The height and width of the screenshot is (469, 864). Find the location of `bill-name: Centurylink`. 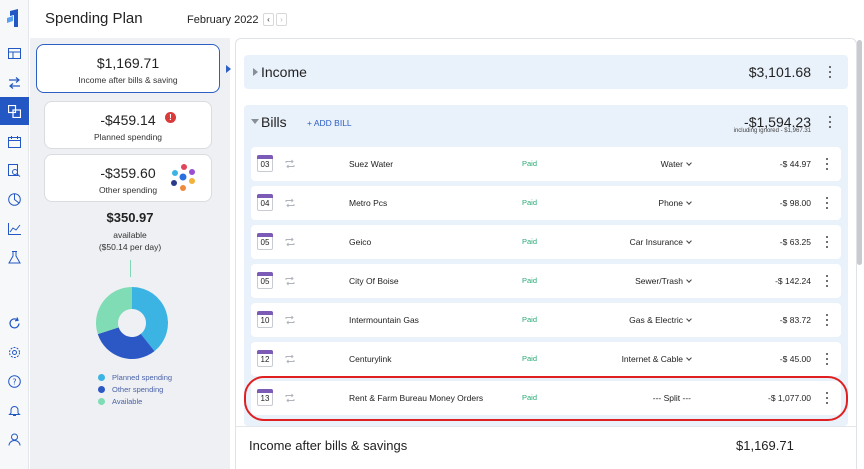

bill-name: Centurylink is located at coordinates (370, 359).